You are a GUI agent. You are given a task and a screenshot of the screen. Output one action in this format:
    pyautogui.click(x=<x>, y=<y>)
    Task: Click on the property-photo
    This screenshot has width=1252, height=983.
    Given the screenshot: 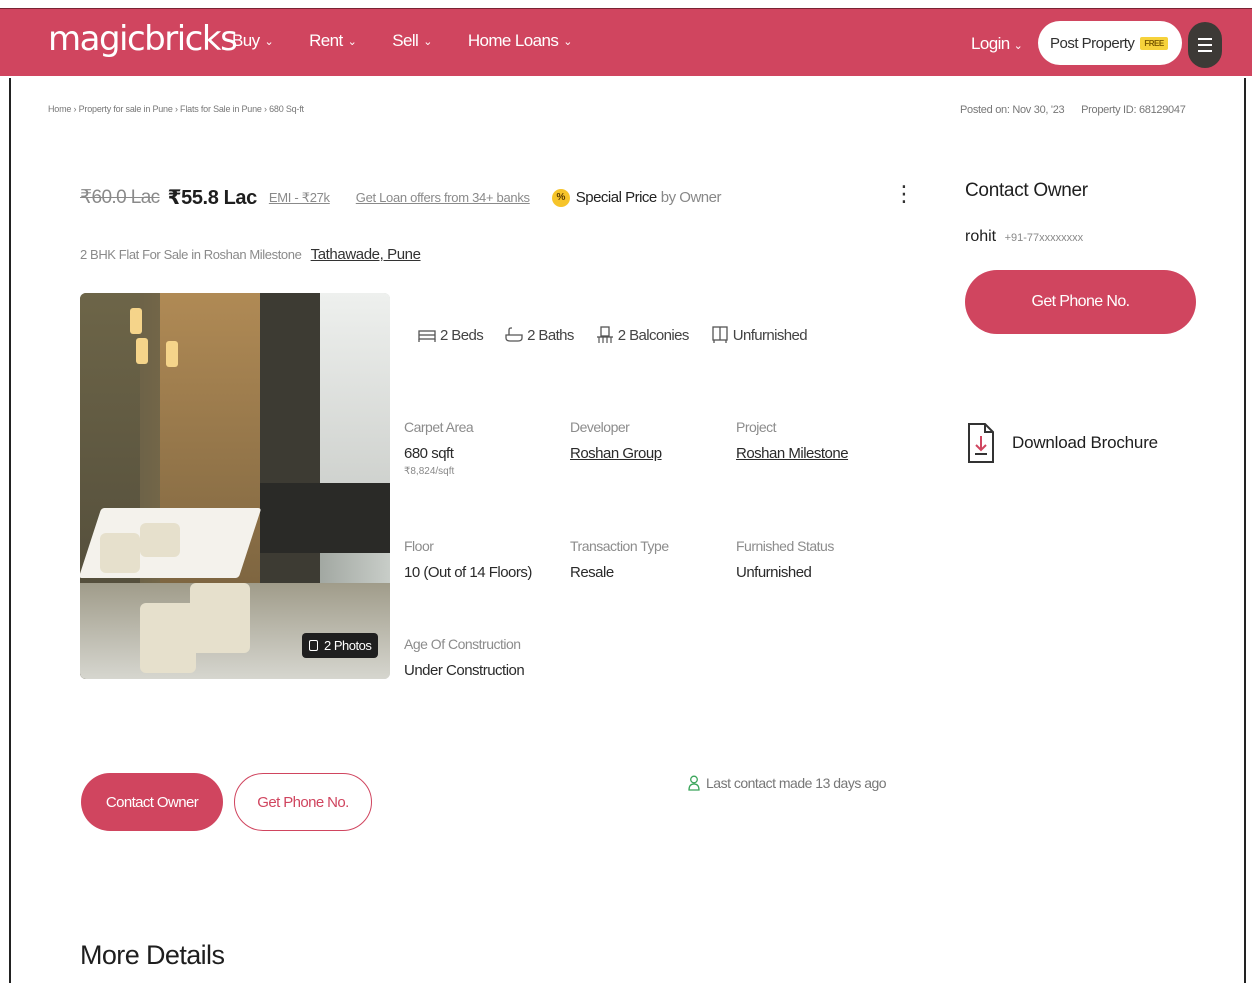 What is the action you would take?
    pyautogui.click(x=235, y=486)
    